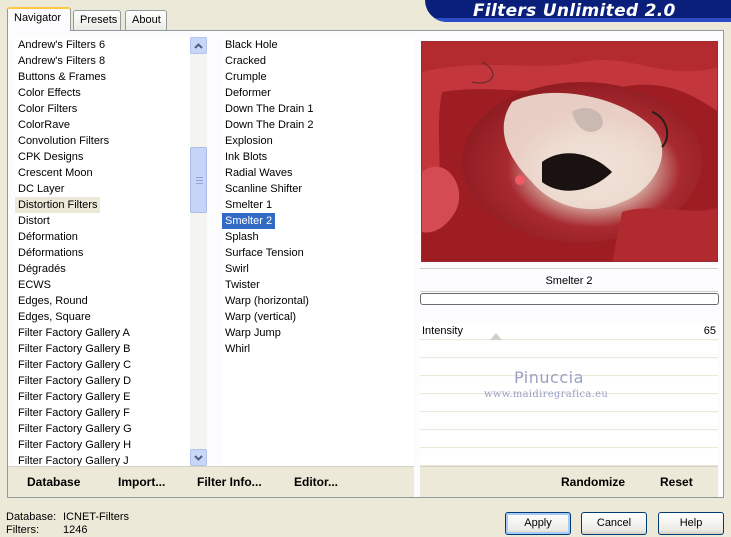 Image resolution: width=731 pixels, height=537 pixels. Describe the element at coordinates (248, 205) in the screenshot. I see `filter-item: Smelter 1` at that location.